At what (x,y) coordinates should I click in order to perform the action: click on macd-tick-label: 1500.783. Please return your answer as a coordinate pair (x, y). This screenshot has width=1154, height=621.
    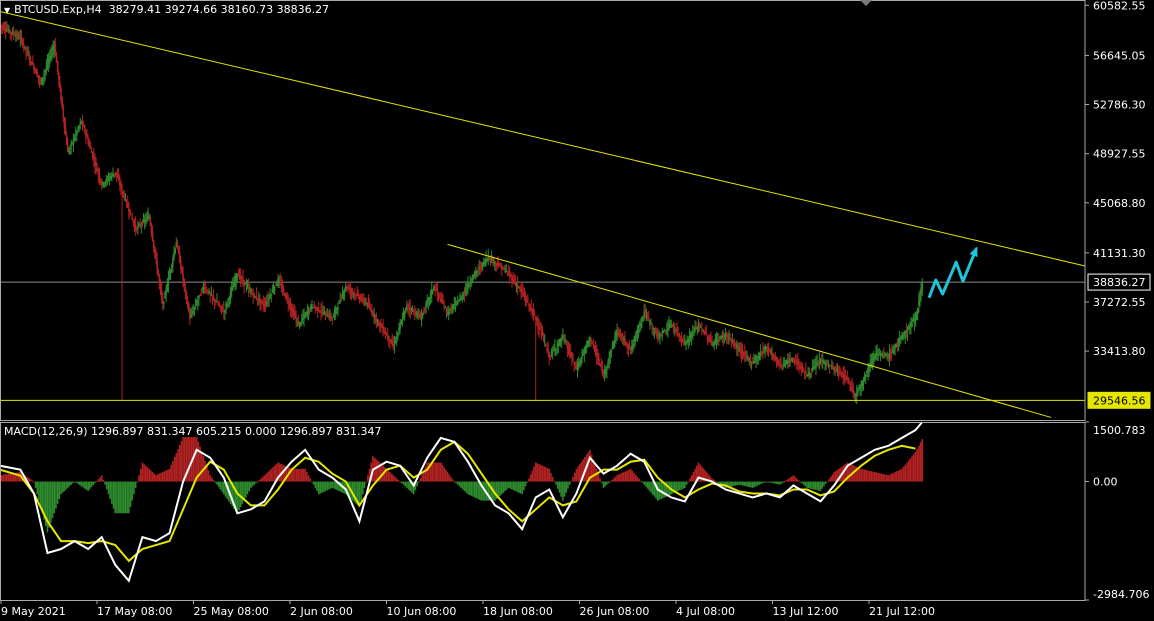
    Looking at the image, I should click on (1119, 430).